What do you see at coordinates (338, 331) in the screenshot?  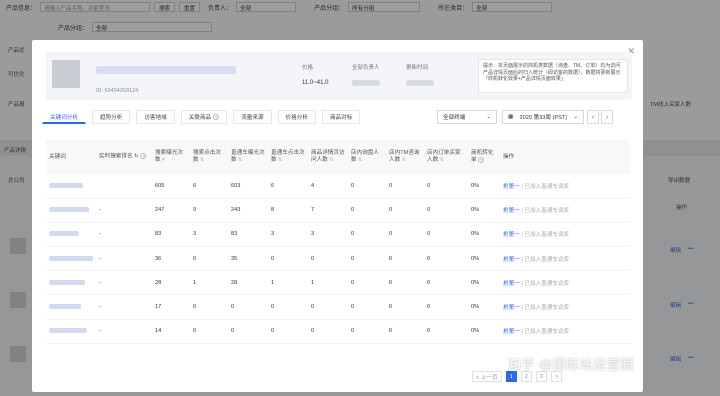 I see `table-row: -14 0 0 0 0 0 0 0 0% 抢第一 | 已加入直通车词库` at bounding box center [338, 331].